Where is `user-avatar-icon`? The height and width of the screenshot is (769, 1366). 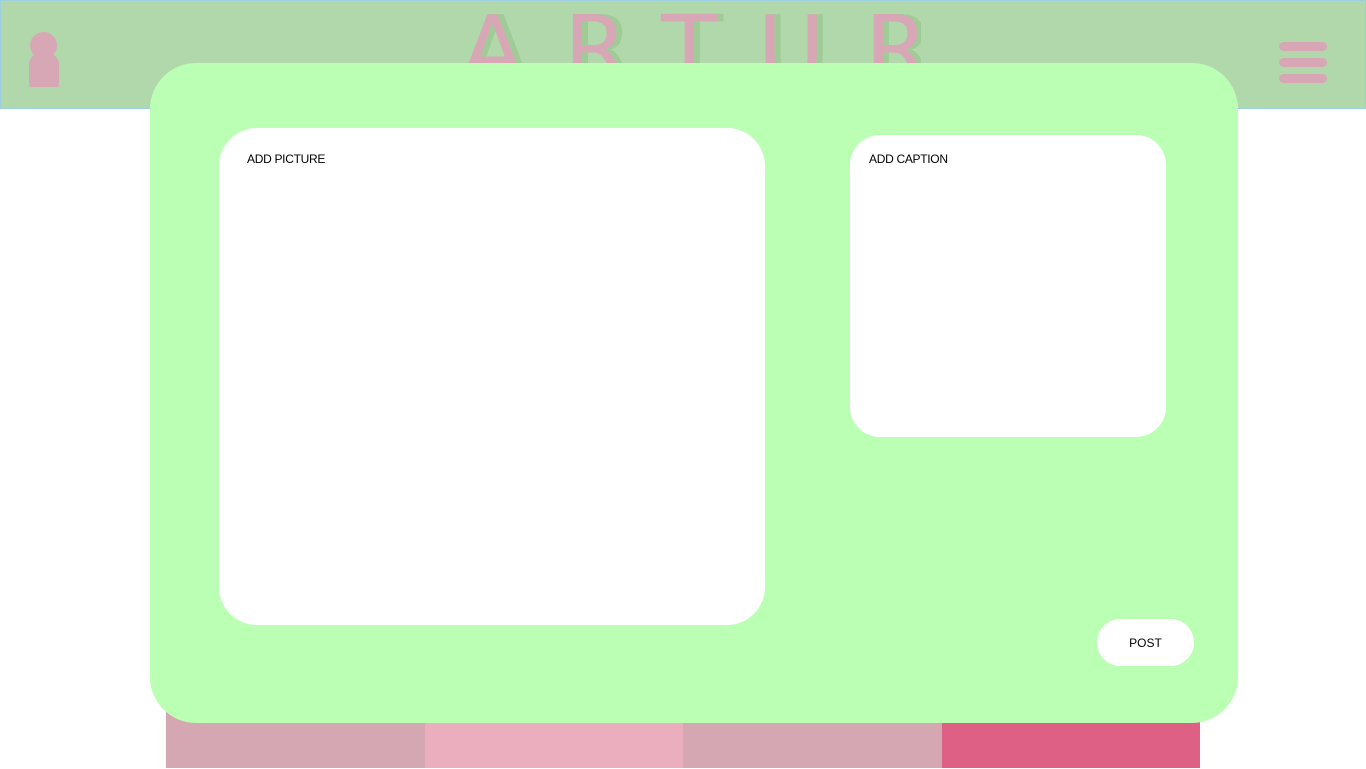
user-avatar-icon is located at coordinates (44, 60).